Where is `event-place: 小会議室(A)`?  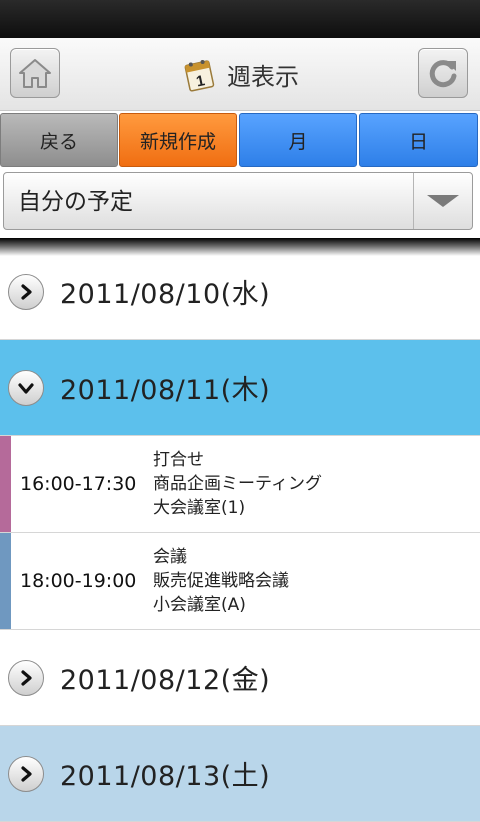 event-place: 小会議室(A) is located at coordinates (199, 605).